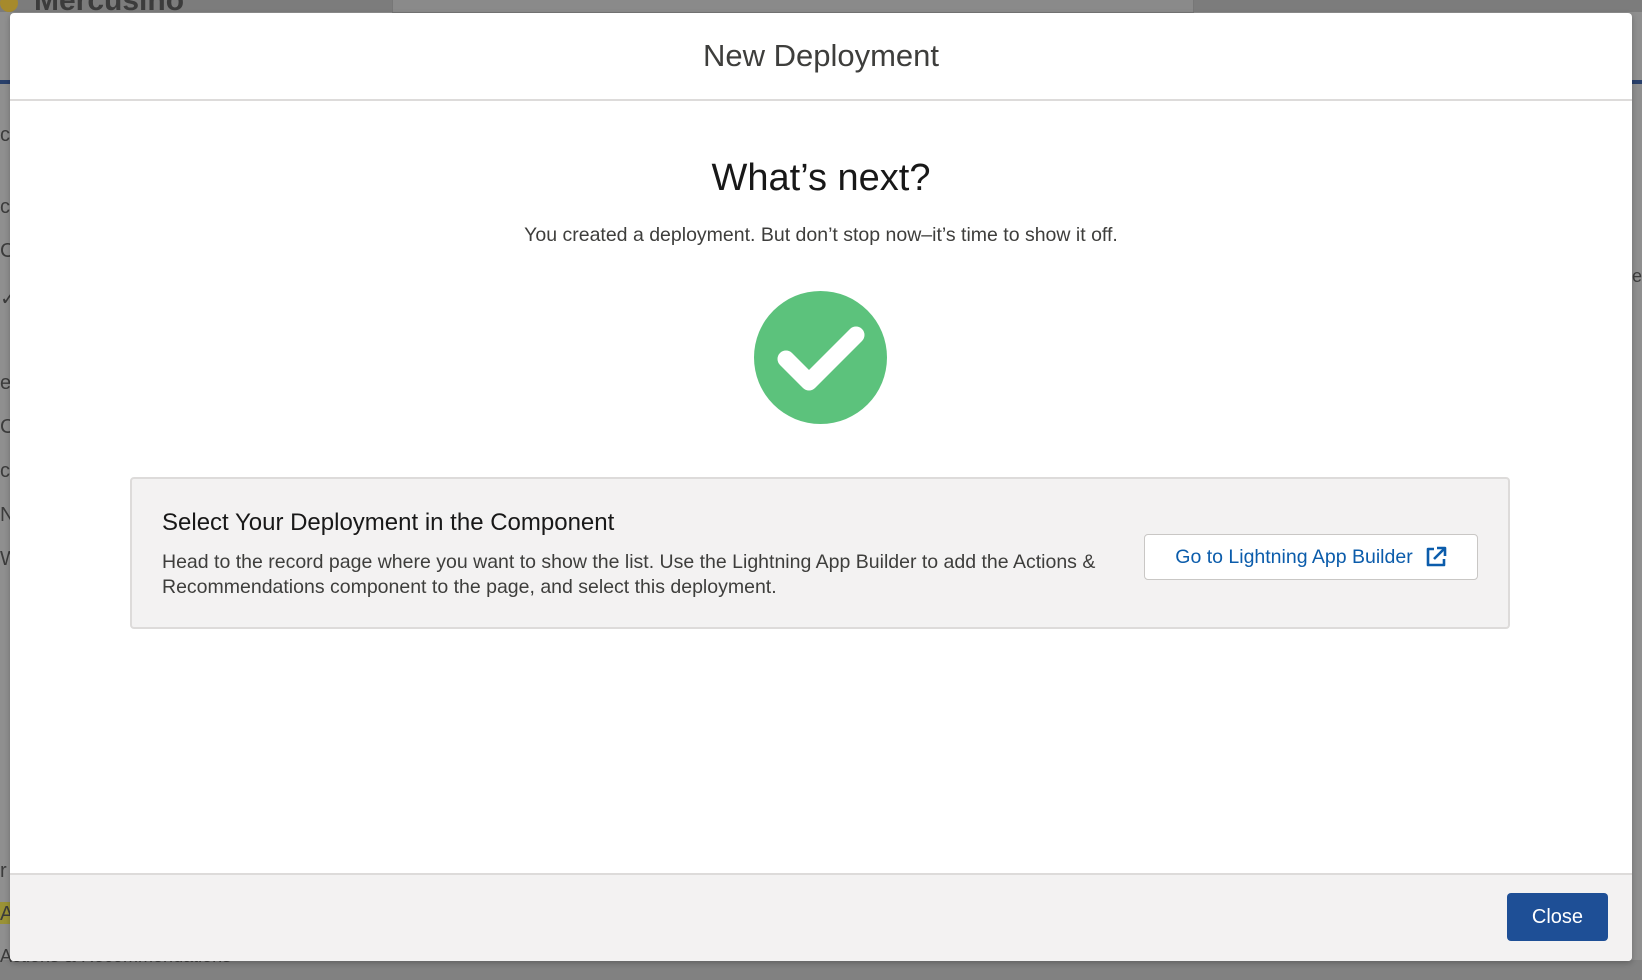 This screenshot has width=1642, height=980. I want to click on go-to-lightning-app-builder-button: Go to Lightning App Builder, so click(1311, 557).